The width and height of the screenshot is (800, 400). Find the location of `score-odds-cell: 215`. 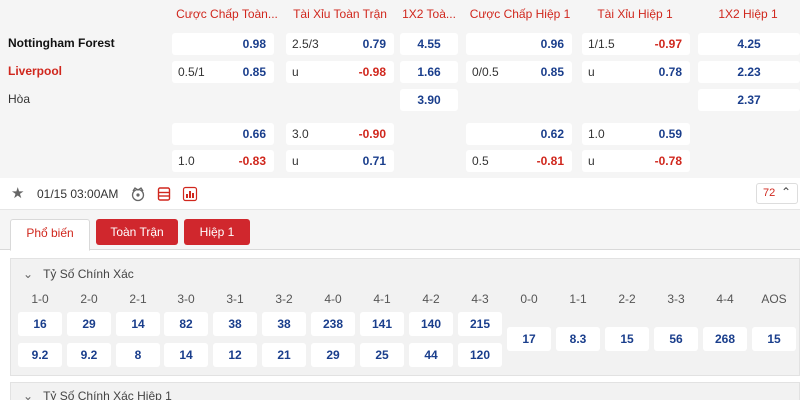

score-odds-cell: 215 is located at coordinates (480, 324).